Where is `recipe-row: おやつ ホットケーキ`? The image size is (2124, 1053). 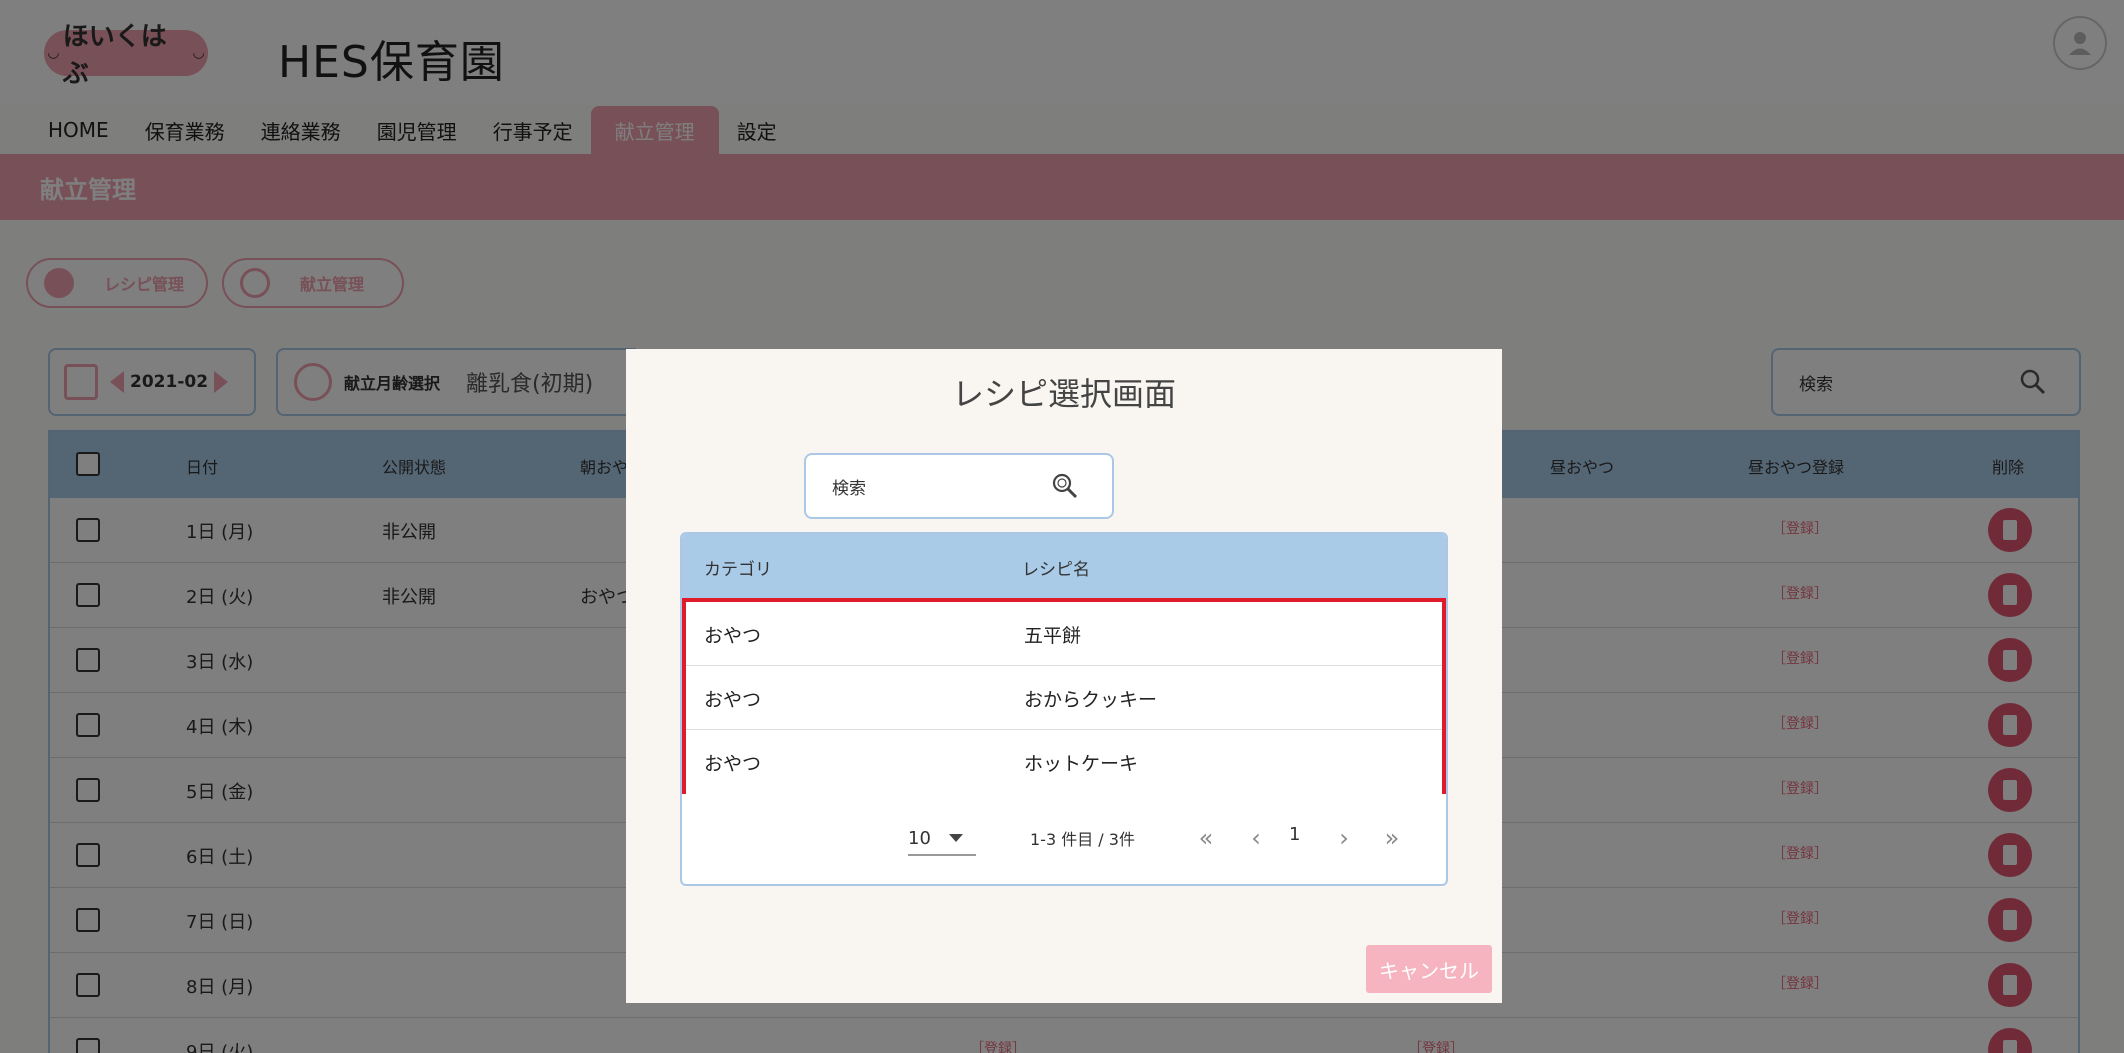
recipe-row: おやつ ホットケーキ is located at coordinates (1064, 762).